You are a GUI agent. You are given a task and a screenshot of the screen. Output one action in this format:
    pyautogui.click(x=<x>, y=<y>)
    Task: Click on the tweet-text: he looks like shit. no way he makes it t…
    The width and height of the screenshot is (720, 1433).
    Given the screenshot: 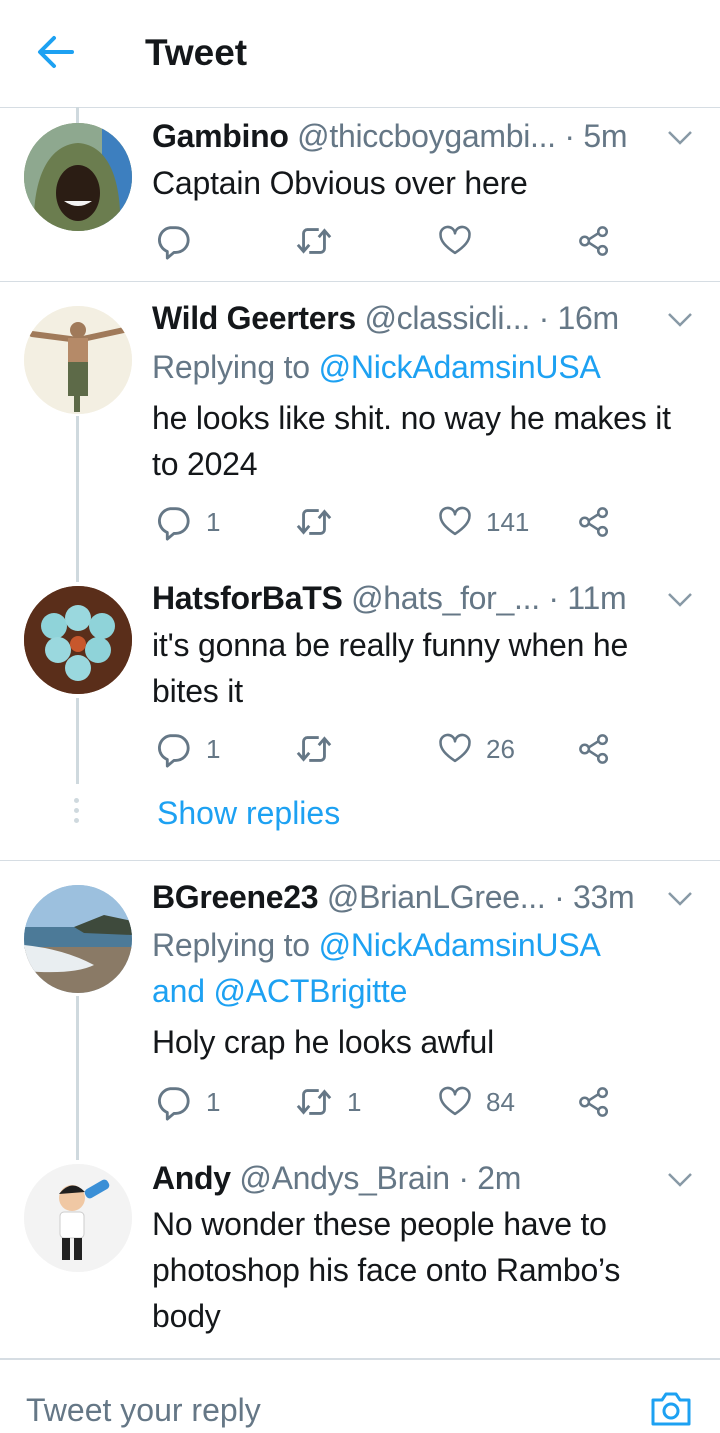 What is the action you would take?
    pyautogui.click(x=411, y=441)
    